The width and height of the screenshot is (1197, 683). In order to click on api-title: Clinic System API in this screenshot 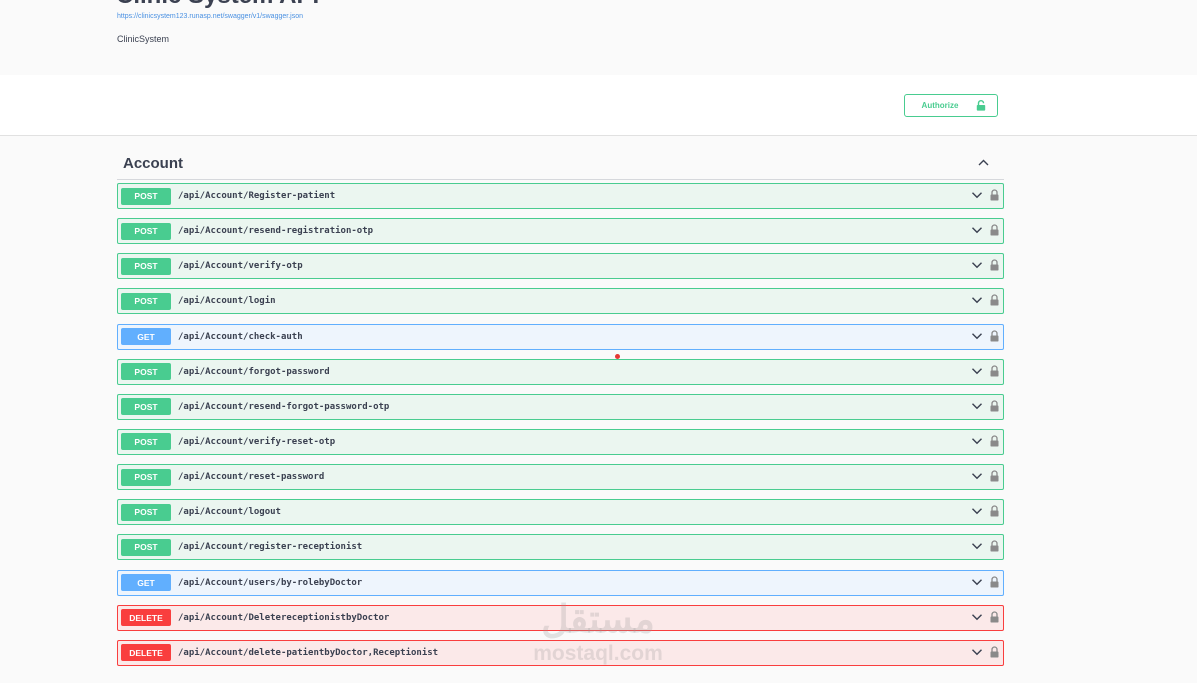, I will do `click(217, 5)`.